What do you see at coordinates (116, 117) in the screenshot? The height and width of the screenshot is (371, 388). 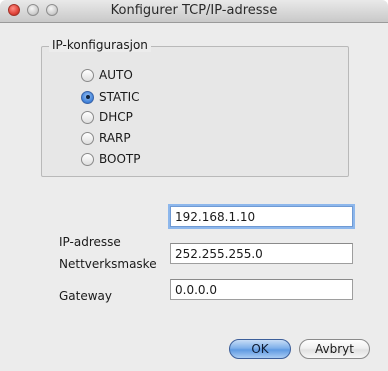 I see `radio-label-dhcp: DHCP` at bounding box center [116, 117].